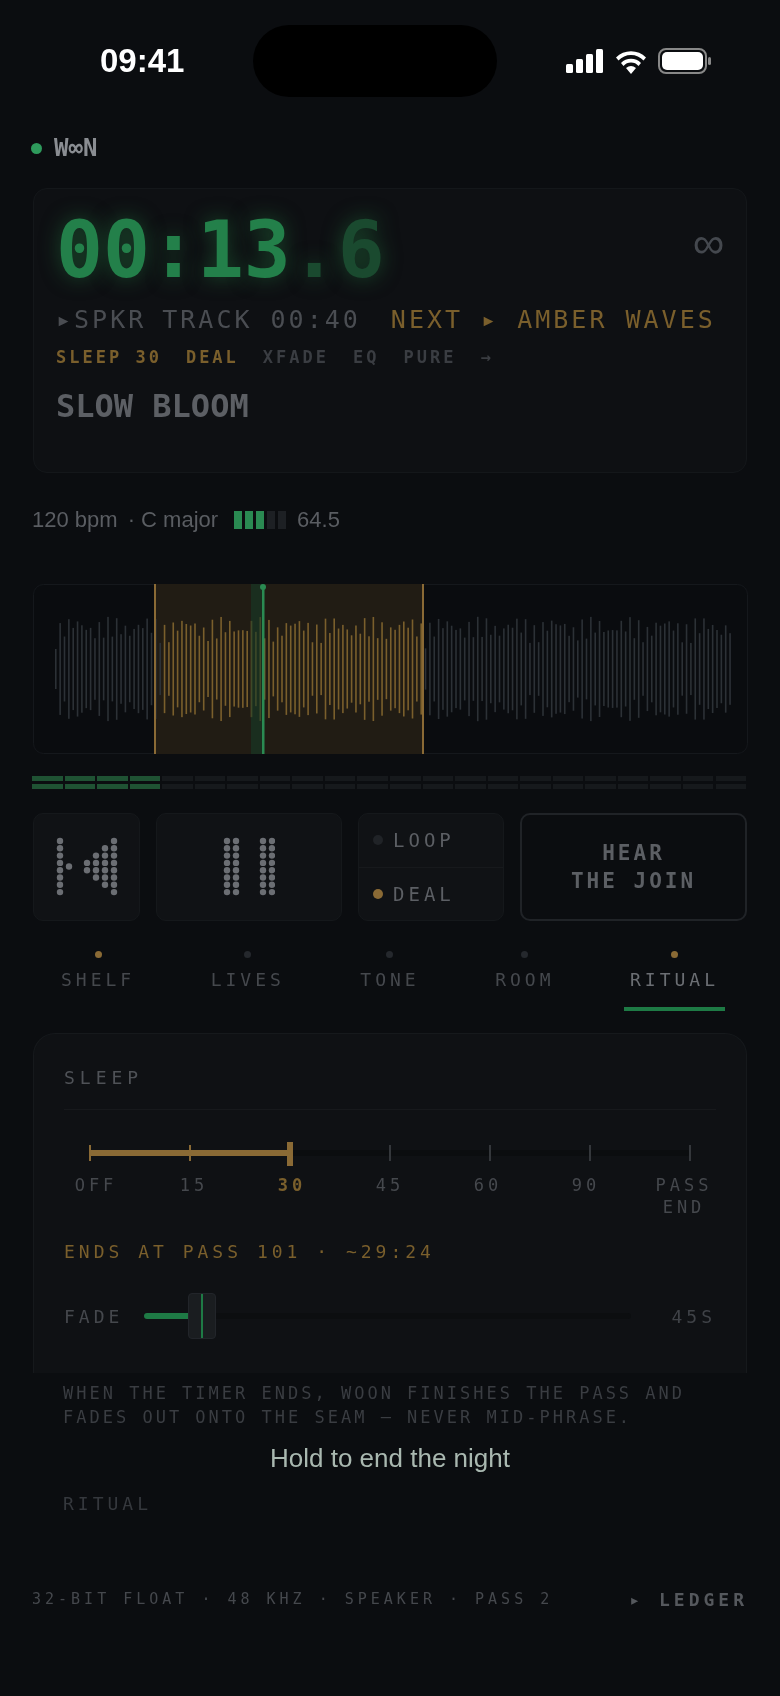 This screenshot has width=780, height=1696. I want to click on fade-slider, so click(388, 1316).